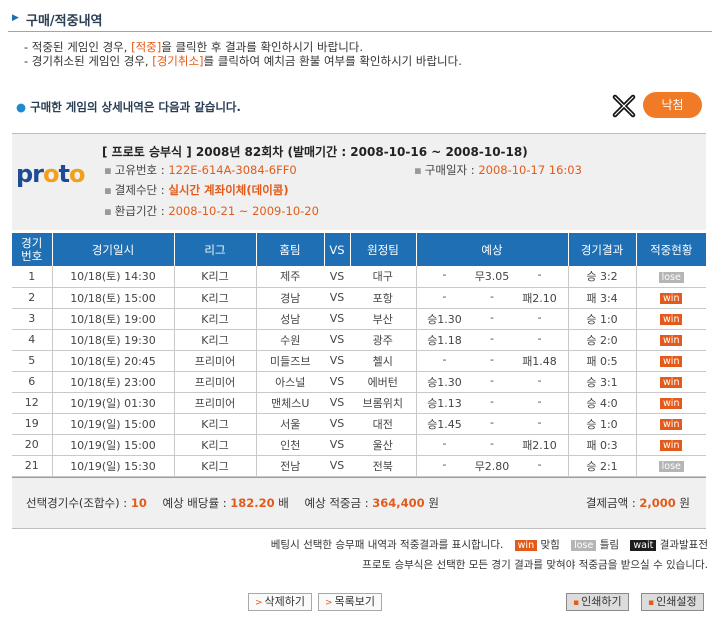 Image resolution: width=720 pixels, height=621 pixels. What do you see at coordinates (177, 61) in the screenshot?
I see `cancel-link: [경기취소]` at bounding box center [177, 61].